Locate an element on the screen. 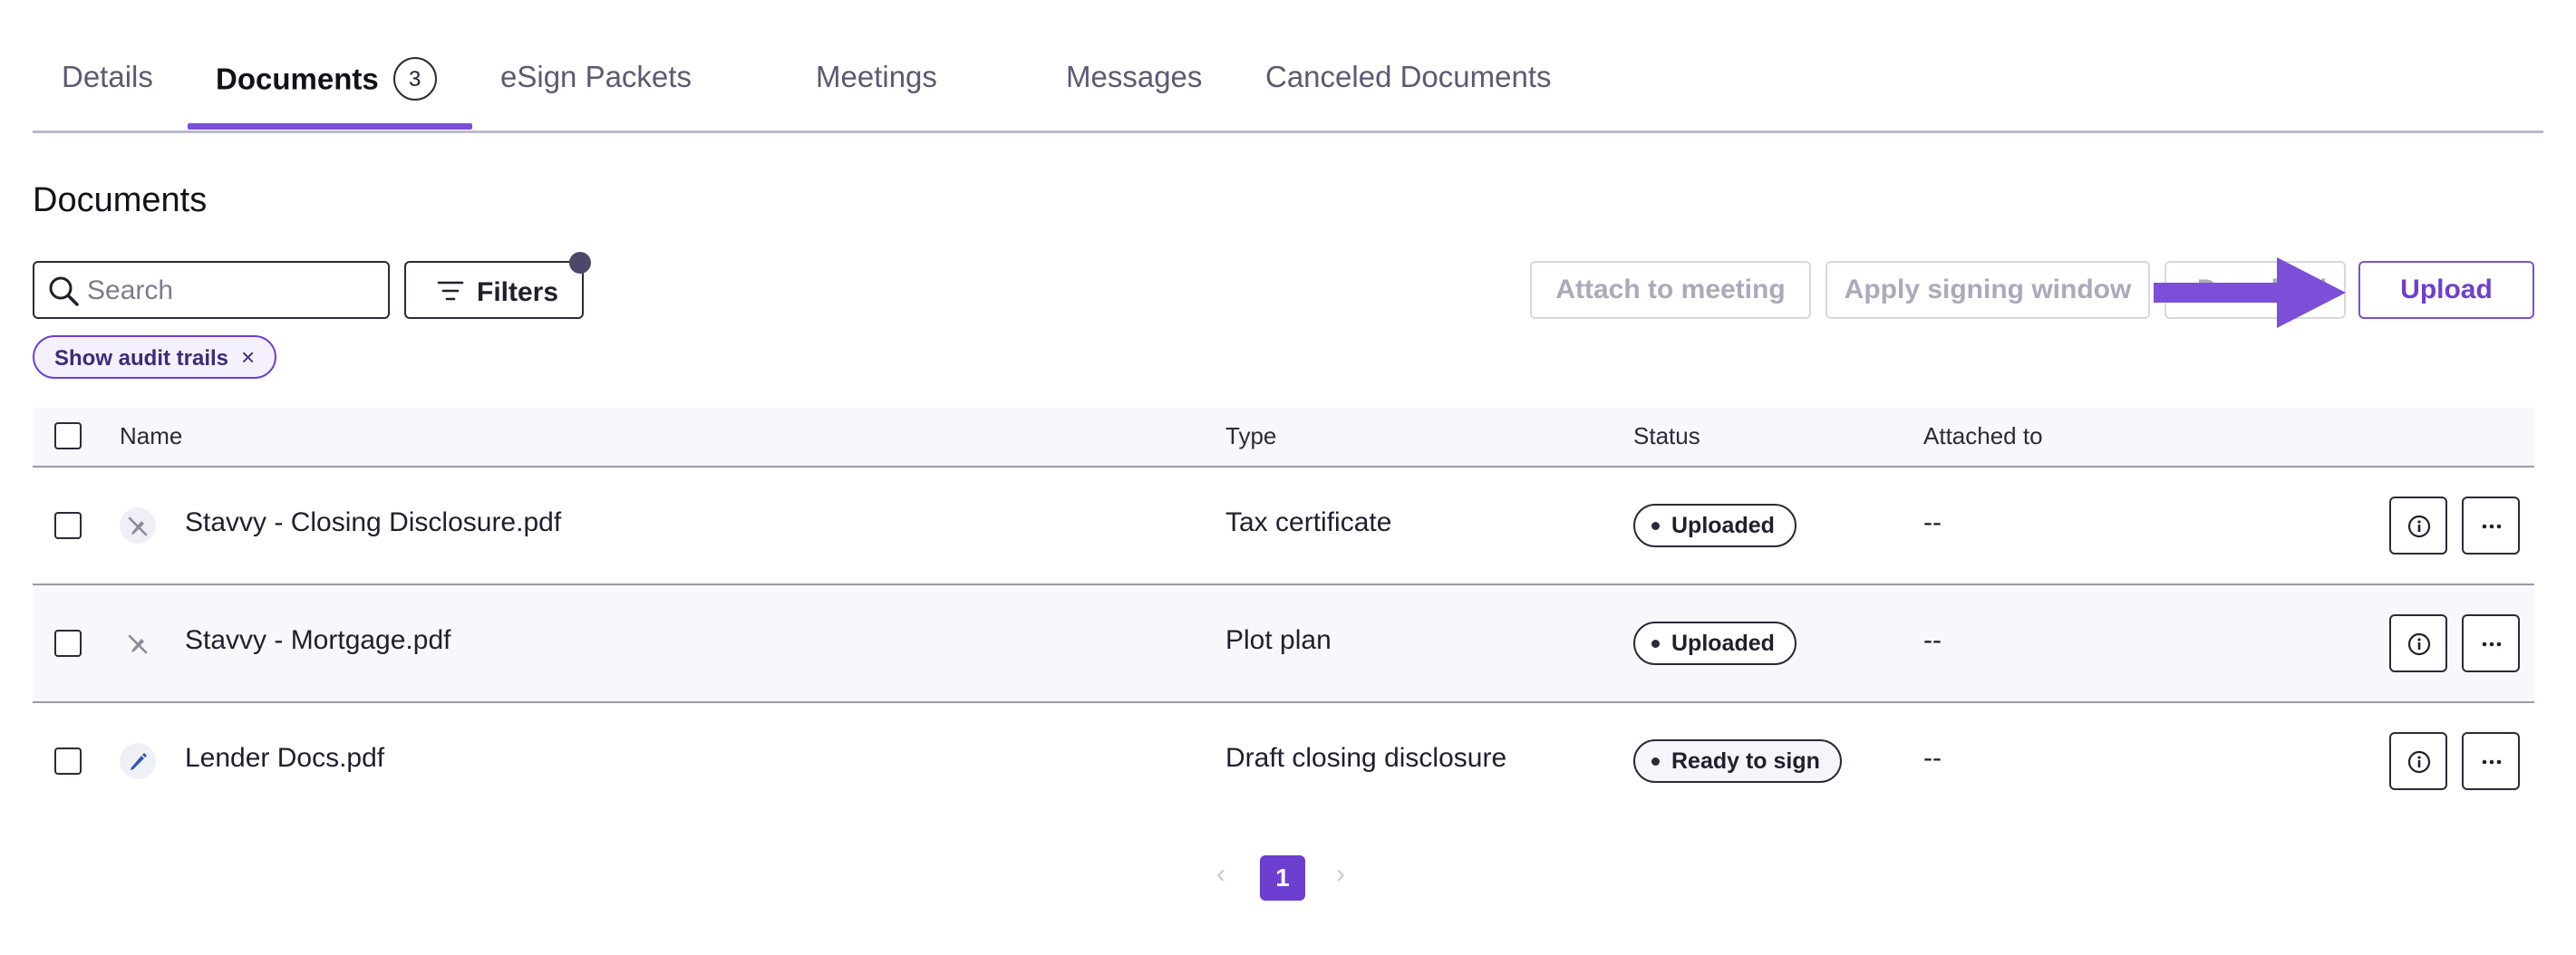  arrow-pointer-icon is located at coordinates (2250, 293).